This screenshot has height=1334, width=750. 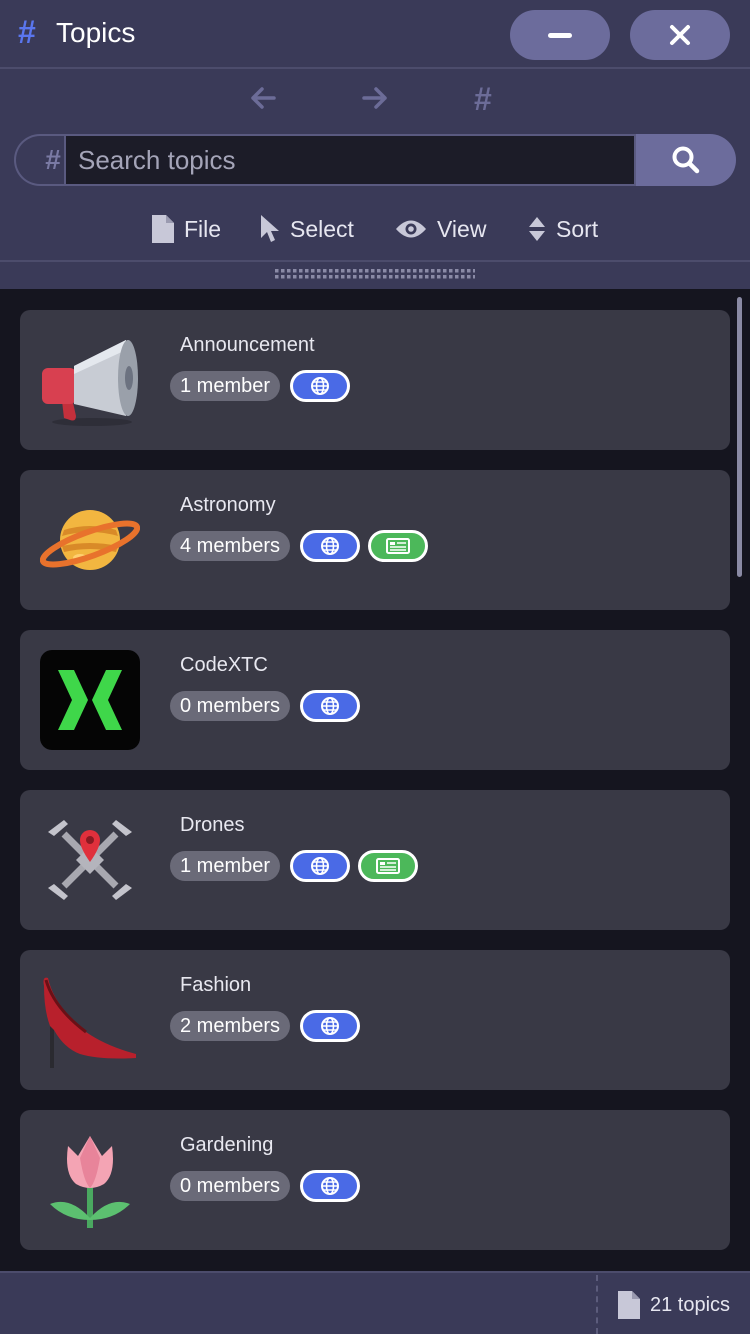 What do you see at coordinates (90, 700) in the screenshot?
I see `codextc-logo` at bounding box center [90, 700].